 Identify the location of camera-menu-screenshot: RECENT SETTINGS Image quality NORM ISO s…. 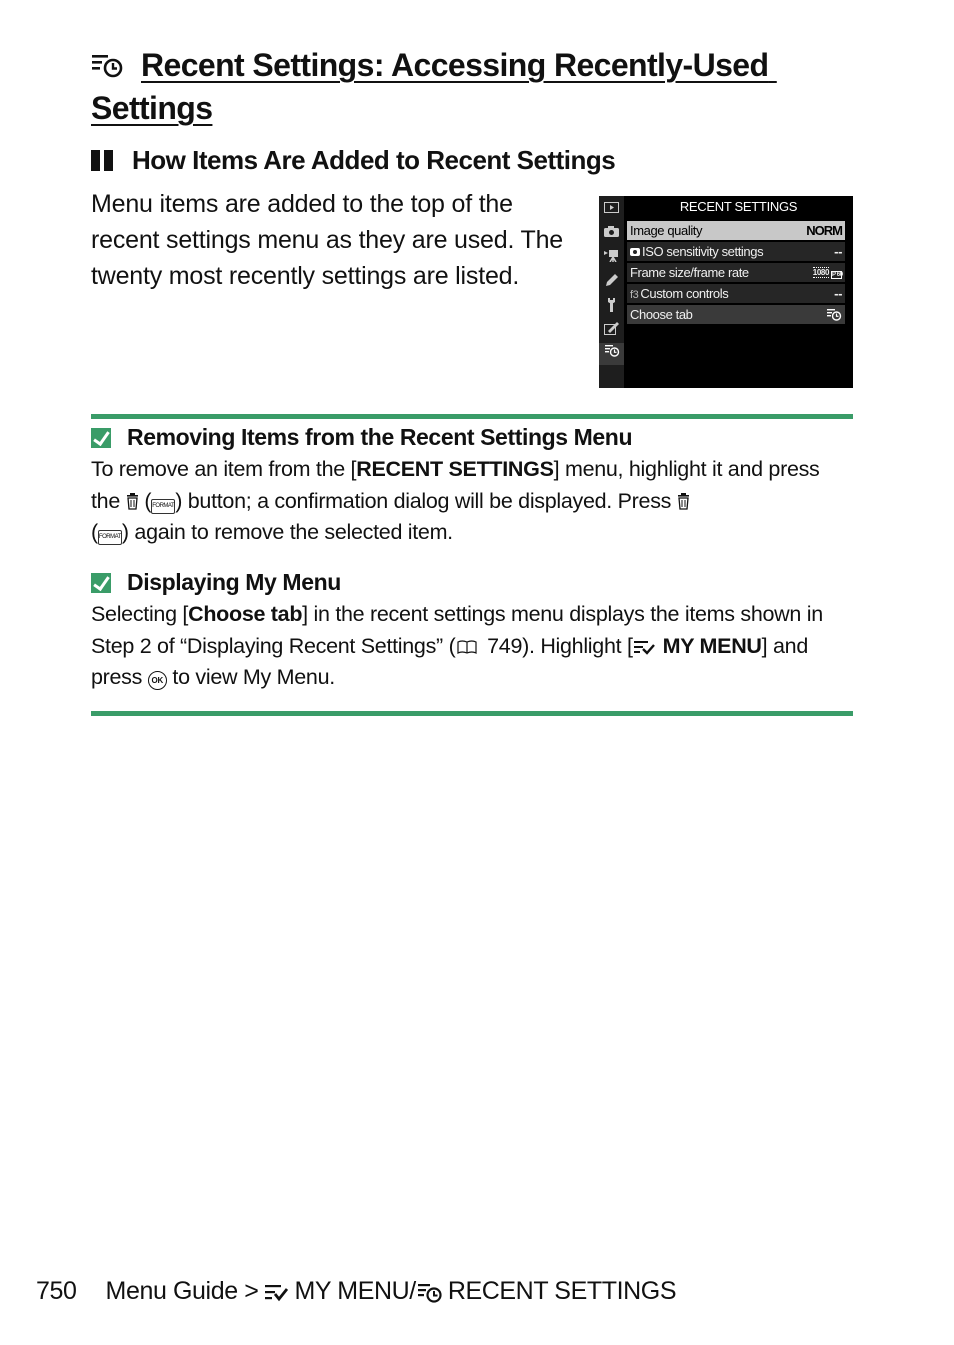
(726, 292).